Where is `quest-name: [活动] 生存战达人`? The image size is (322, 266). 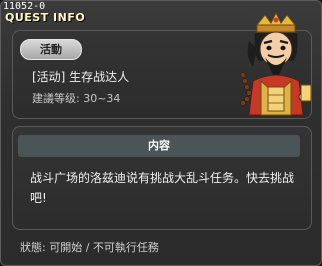
quest-name: [活动] 生存战达人 is located at coordinates (81, 77).